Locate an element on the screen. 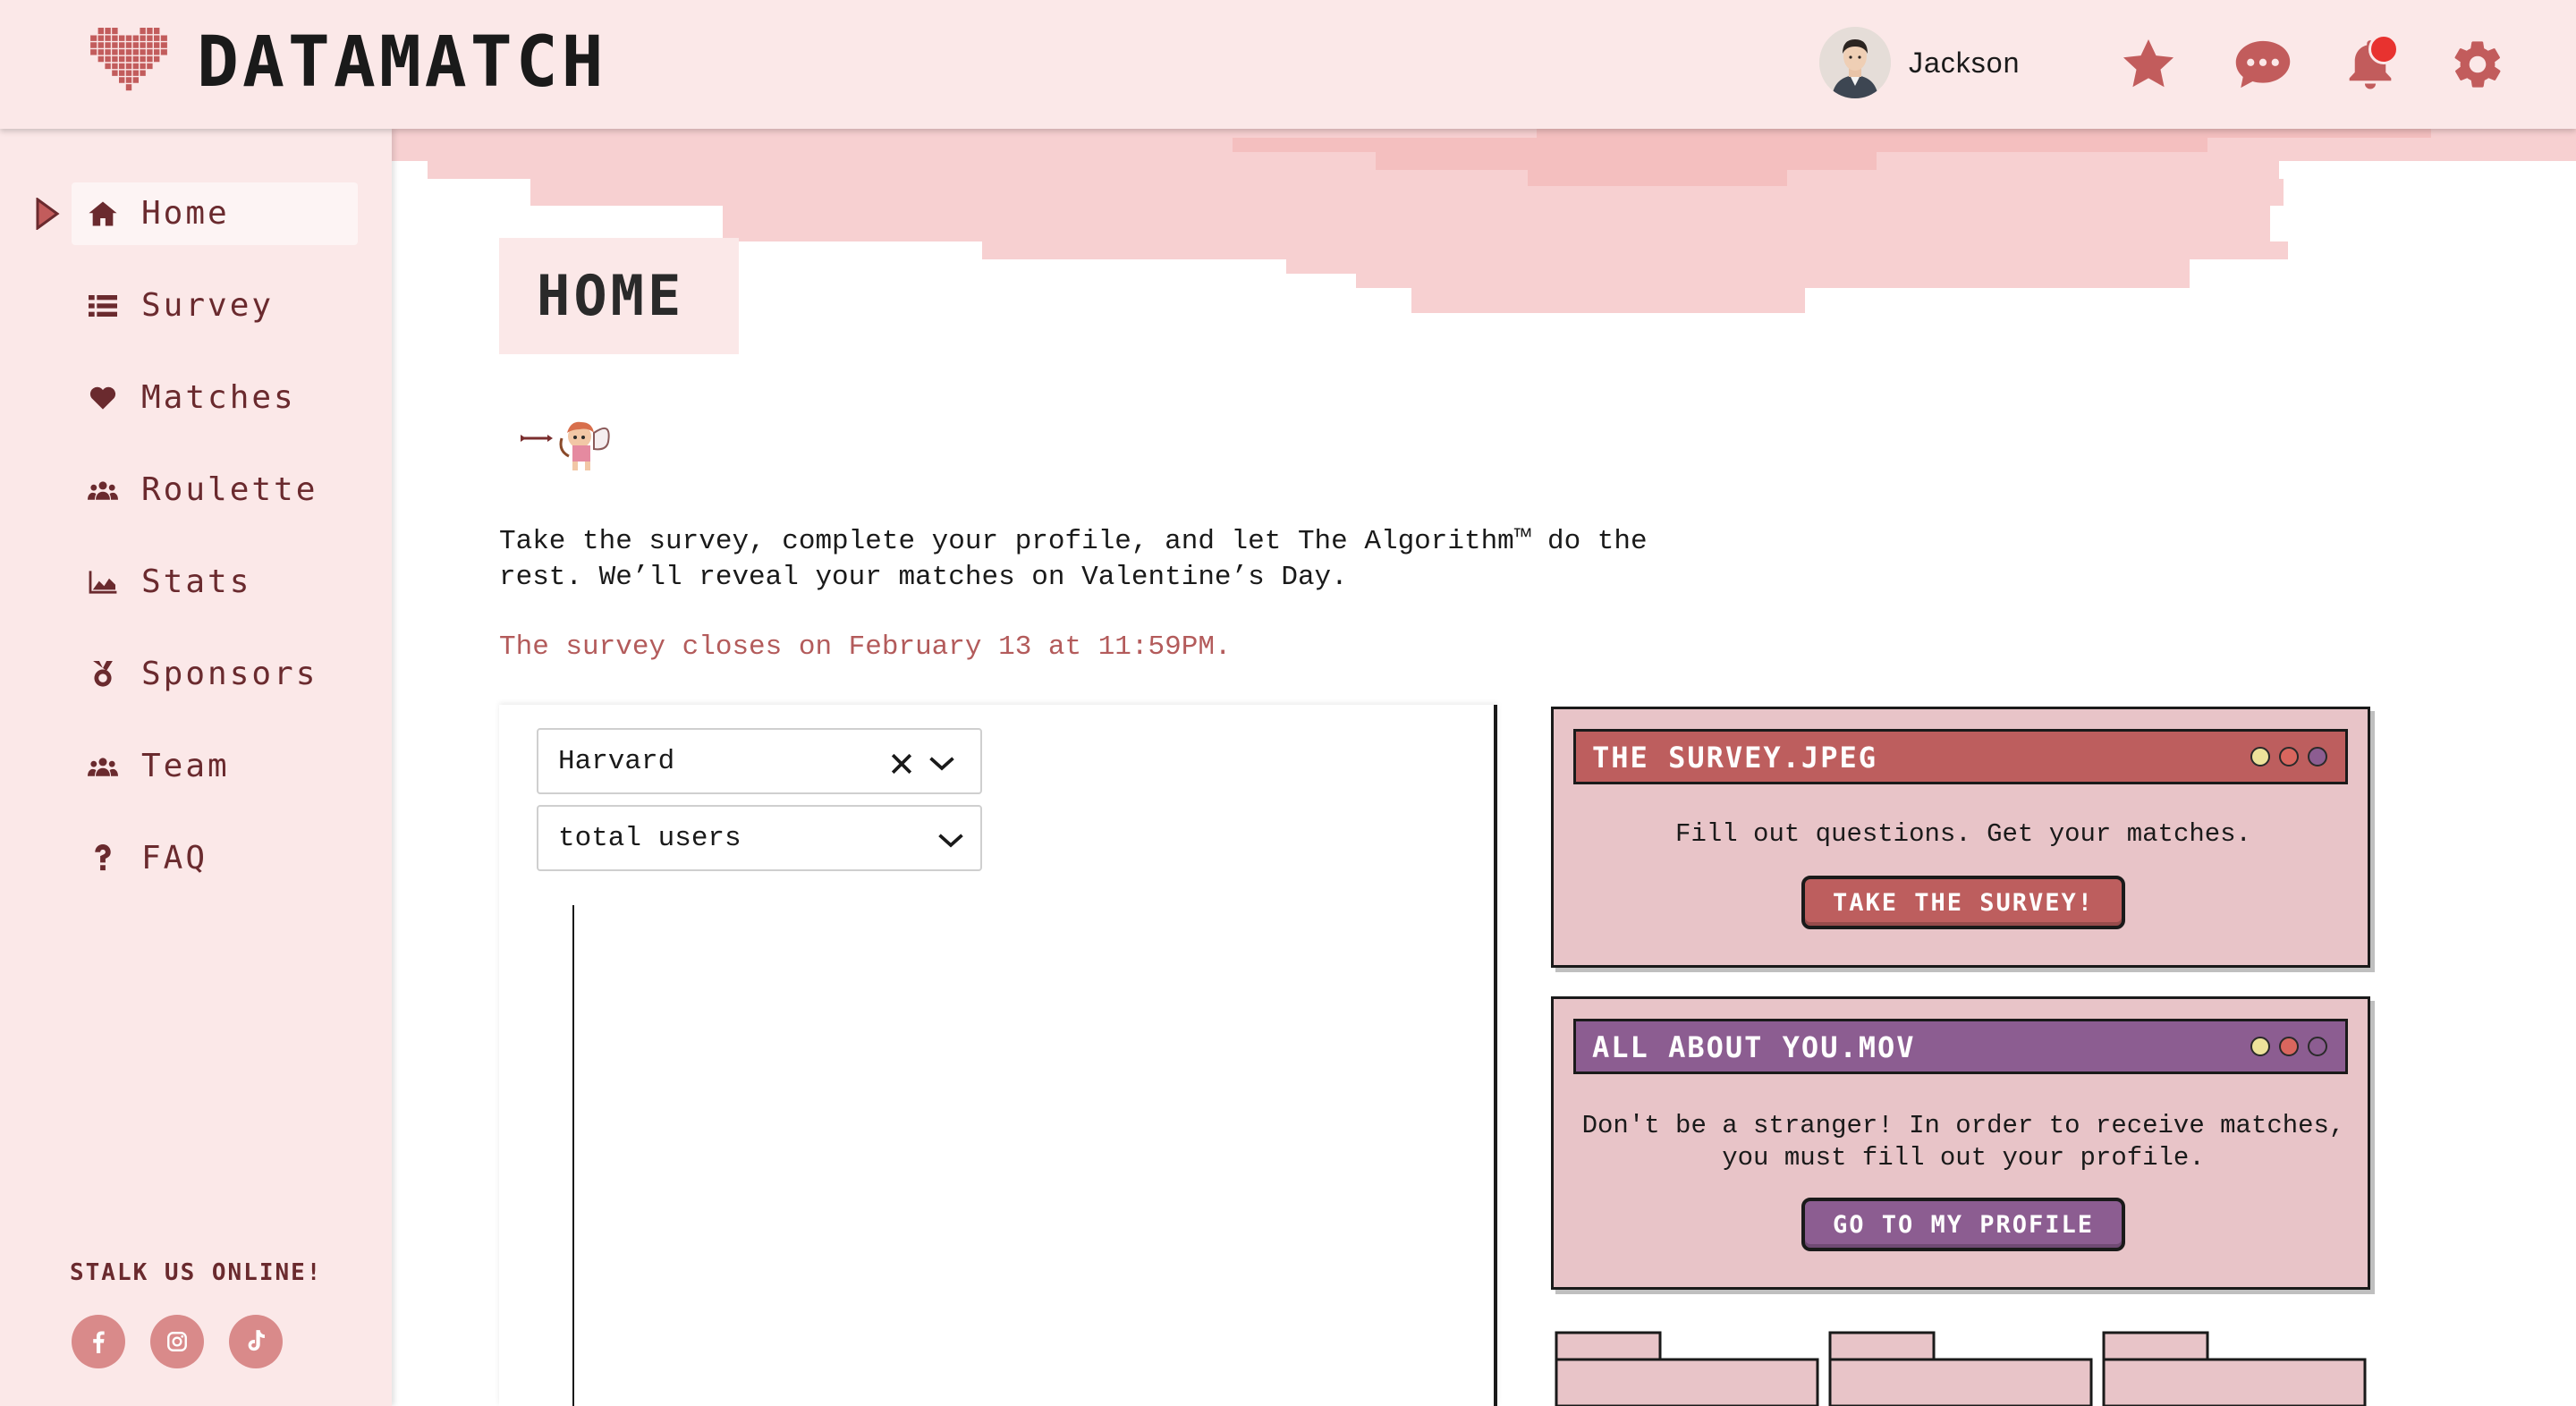 This screenshot has height=1406, width=2576. sidebar-item-home: Home is located at coordinates (196, 214).